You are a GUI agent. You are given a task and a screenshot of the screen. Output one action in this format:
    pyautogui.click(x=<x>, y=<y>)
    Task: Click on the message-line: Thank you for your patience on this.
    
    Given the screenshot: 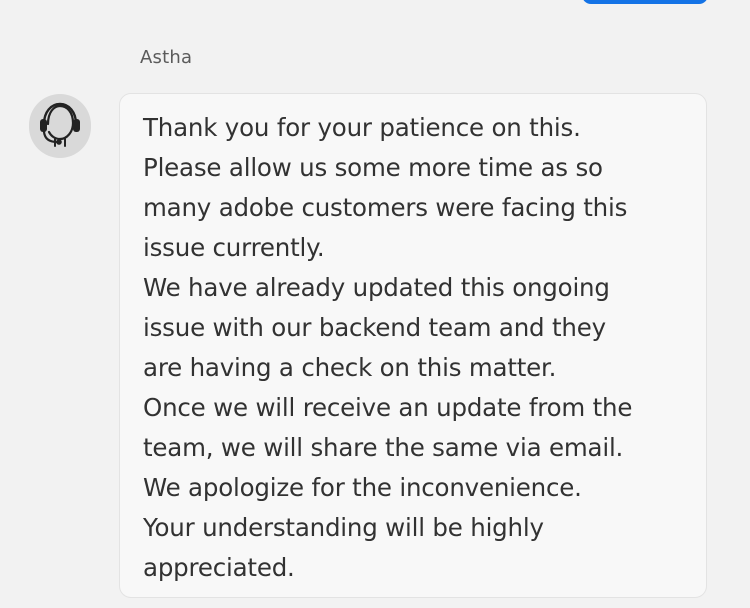 What is the action you would take?
    pyautogui.click(x=362, y=127)
    